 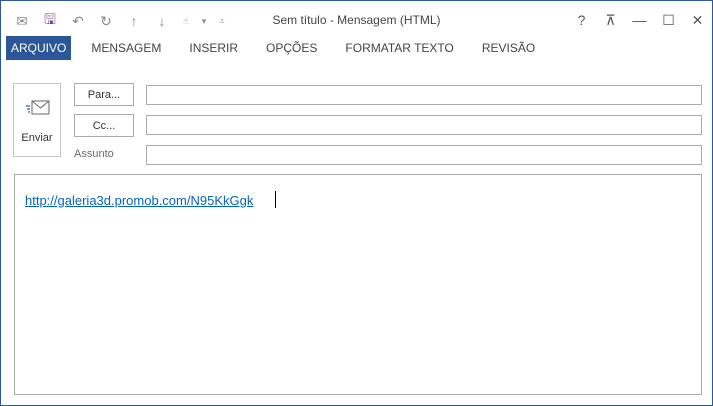 I want to click on ribbon-display-options-button: ⊼, so click(x=610, y=20).